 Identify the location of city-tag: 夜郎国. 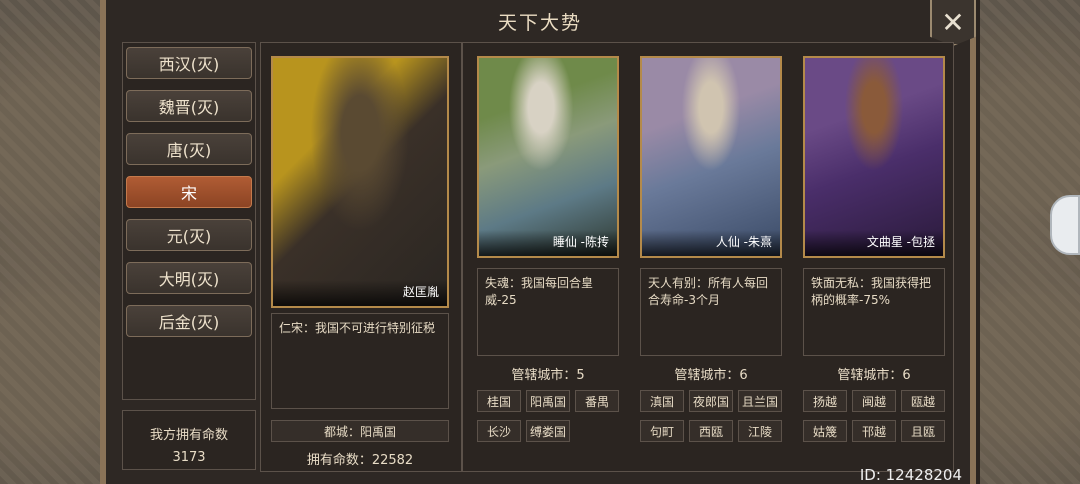
(711, 401).